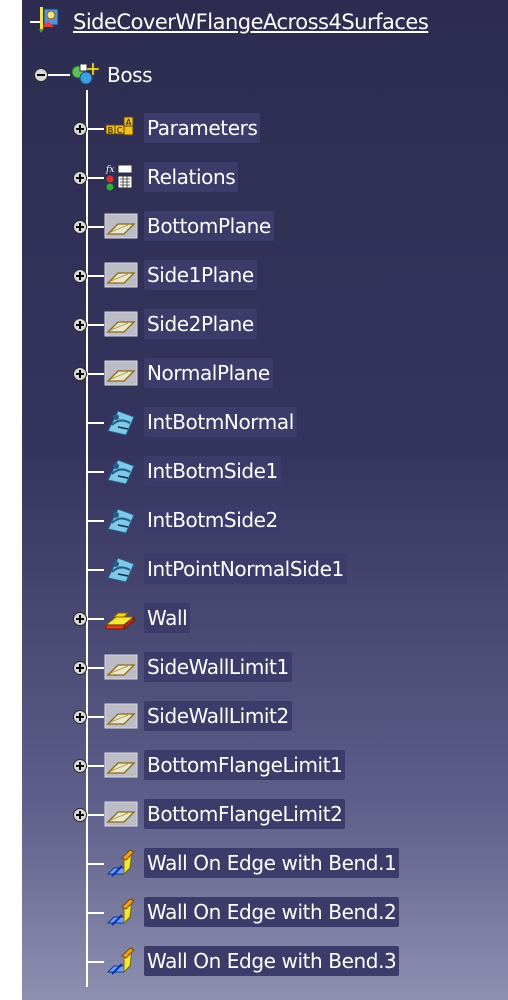 This screenshot has height=1000, width=508. What do you see at coordinates (272, 912) in the screenshot?
I see `tree-item-label: Wall On Edge with Bend.2` at bounding box center [272, 912].